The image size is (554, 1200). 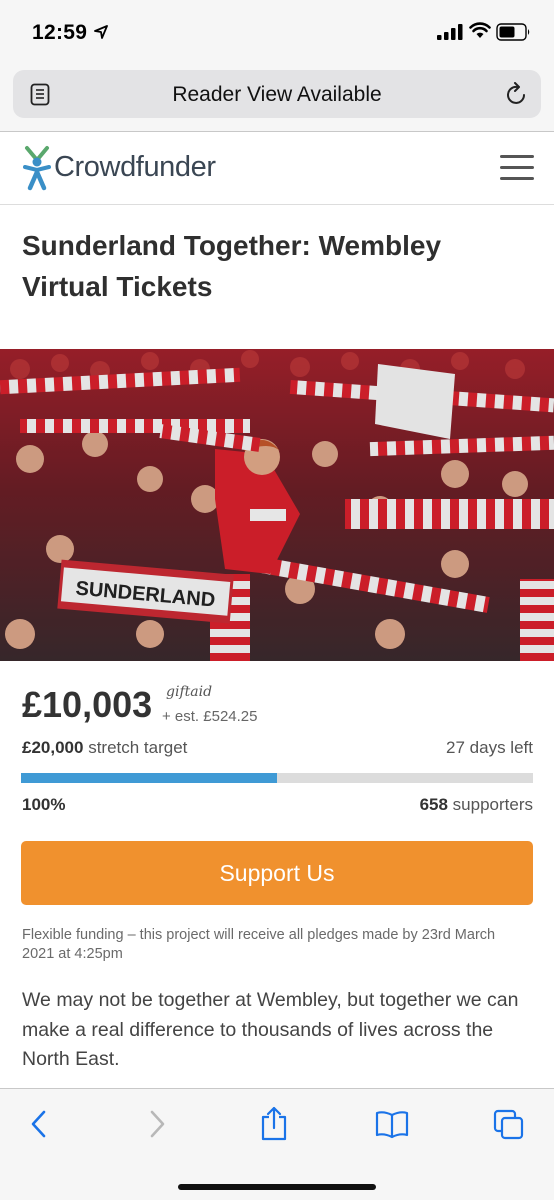 What do you see at coordinates (277, 169) in the screenshot?
I see `site-header: Crowdfunder` at bounding box center [277, 169].